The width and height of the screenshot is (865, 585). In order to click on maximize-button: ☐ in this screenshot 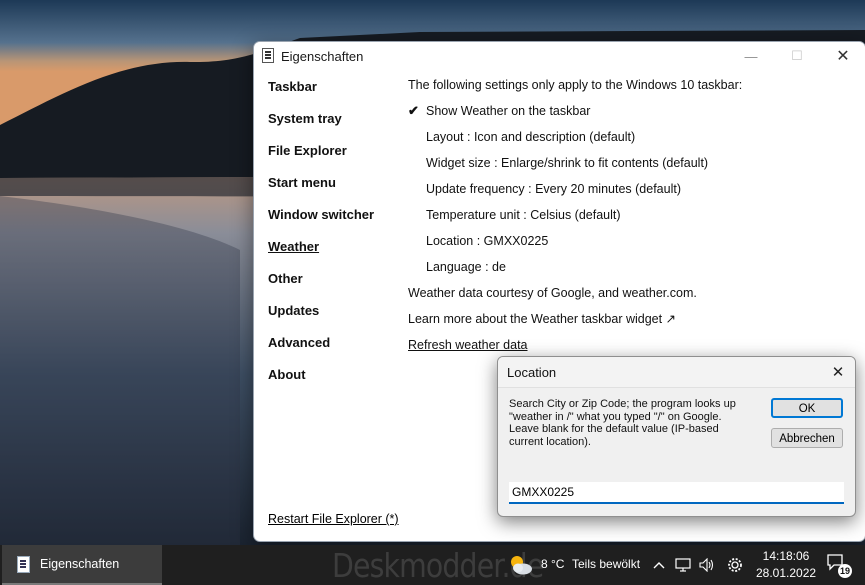, I will do `click(797, 56)`.